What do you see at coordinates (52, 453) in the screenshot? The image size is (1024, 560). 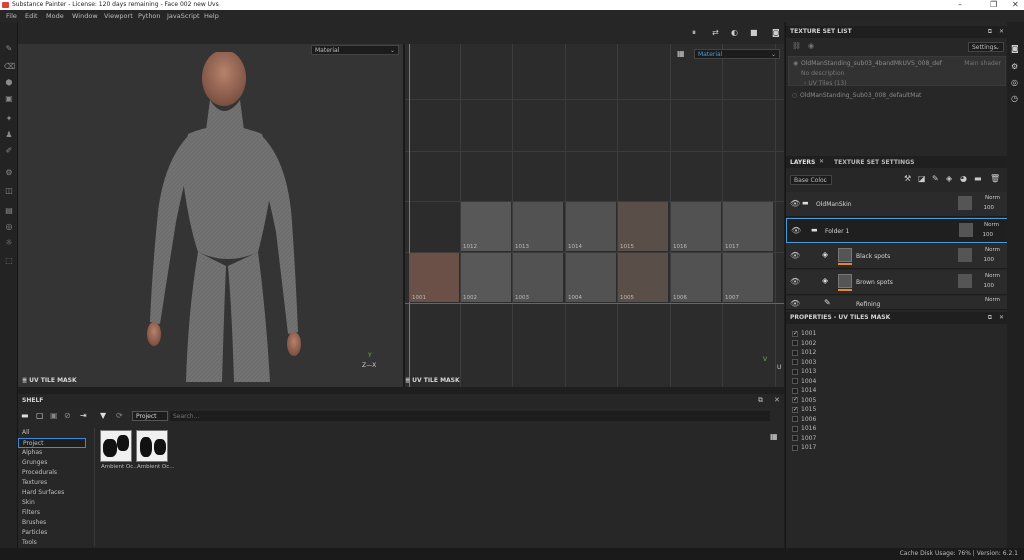 I see `shelf-category-alphas: Alphas` at bounding box center [52, 453].